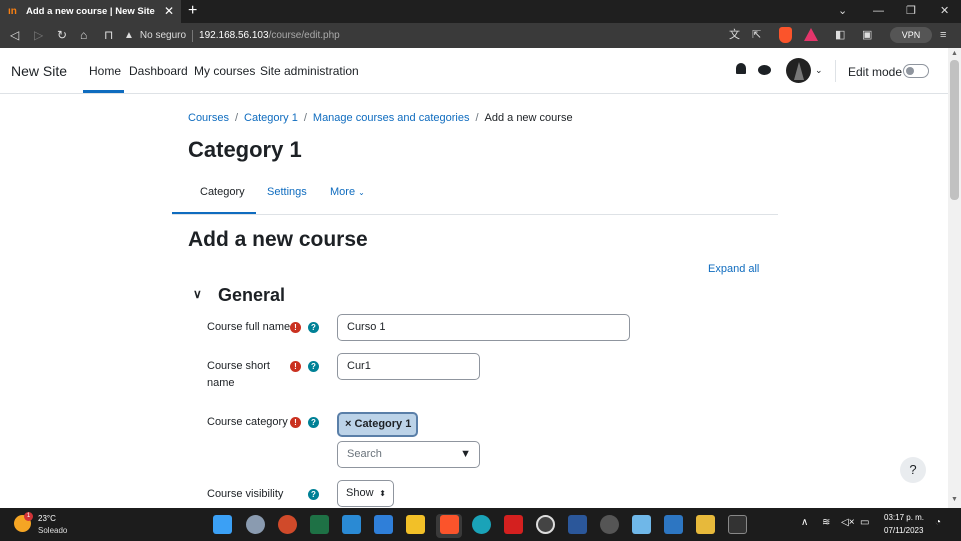 The image size is (961, 541). What do you see at coordinates (764, 70) in the screenshot?
I see `chat-icon` at bounding box center [764, 70].